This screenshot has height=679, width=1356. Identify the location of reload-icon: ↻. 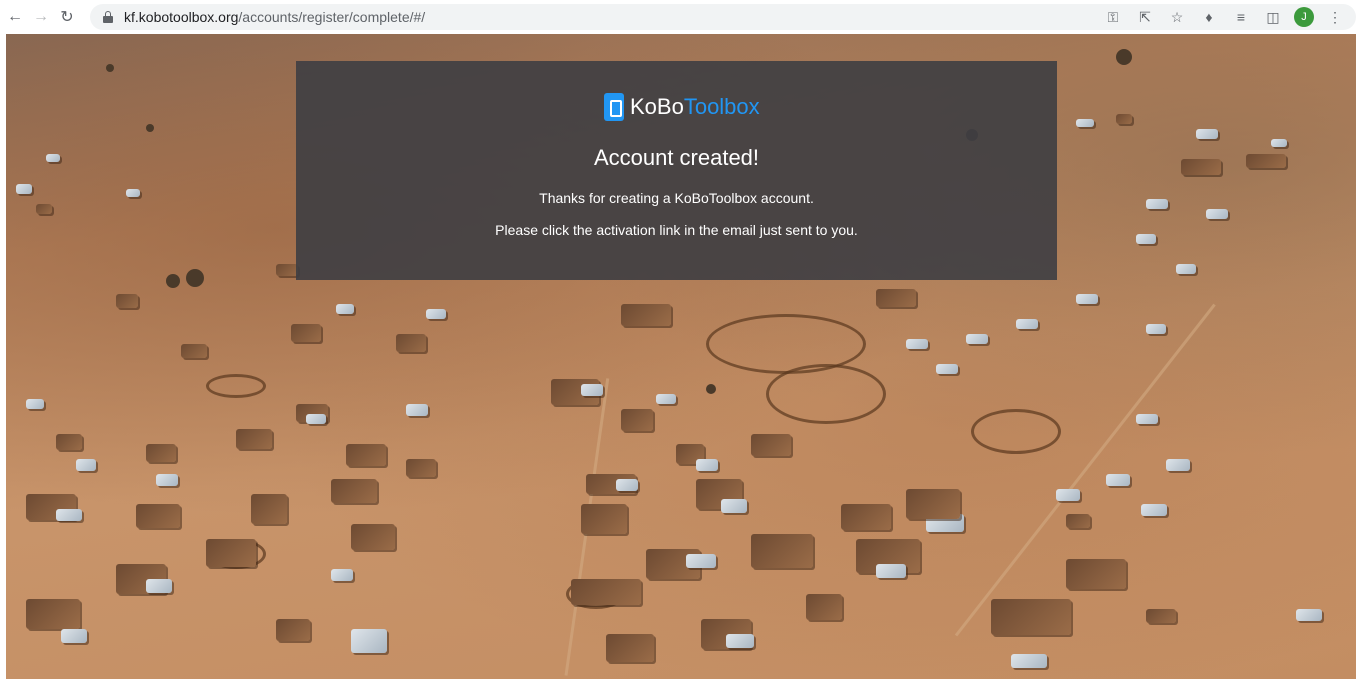
(67, 17).